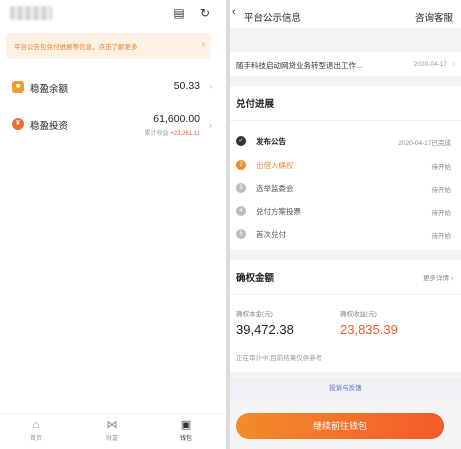  What do you see at coordinates (241, 165) in the screenshot?
I see `step-number: 2` at bounding box center [241, 165].